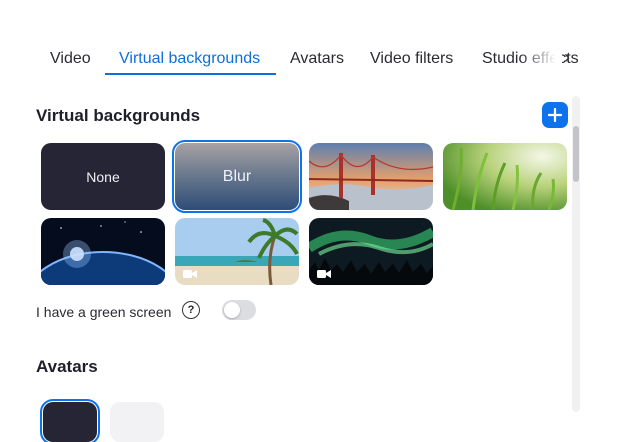 The width and height of the screenshot is (620, 442). Describe the element at coordinates (567, 57) in the screenshot. I see `chevron-right-icon: ›` at that location.